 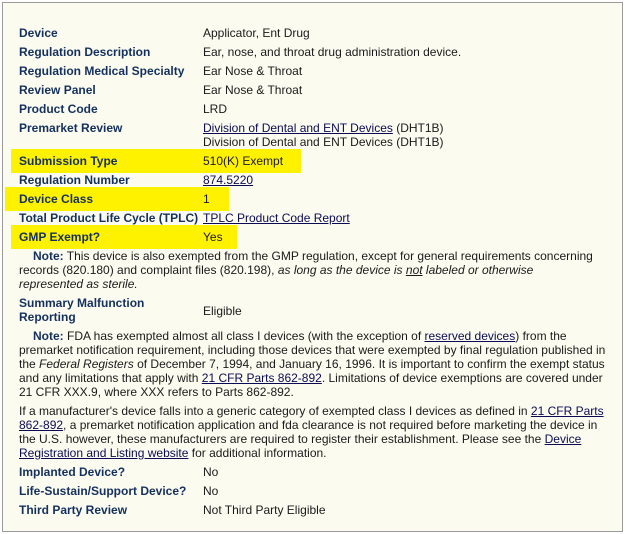 I want to click on premarket-review-label: Premarket Review, so click(x=71, y=128).